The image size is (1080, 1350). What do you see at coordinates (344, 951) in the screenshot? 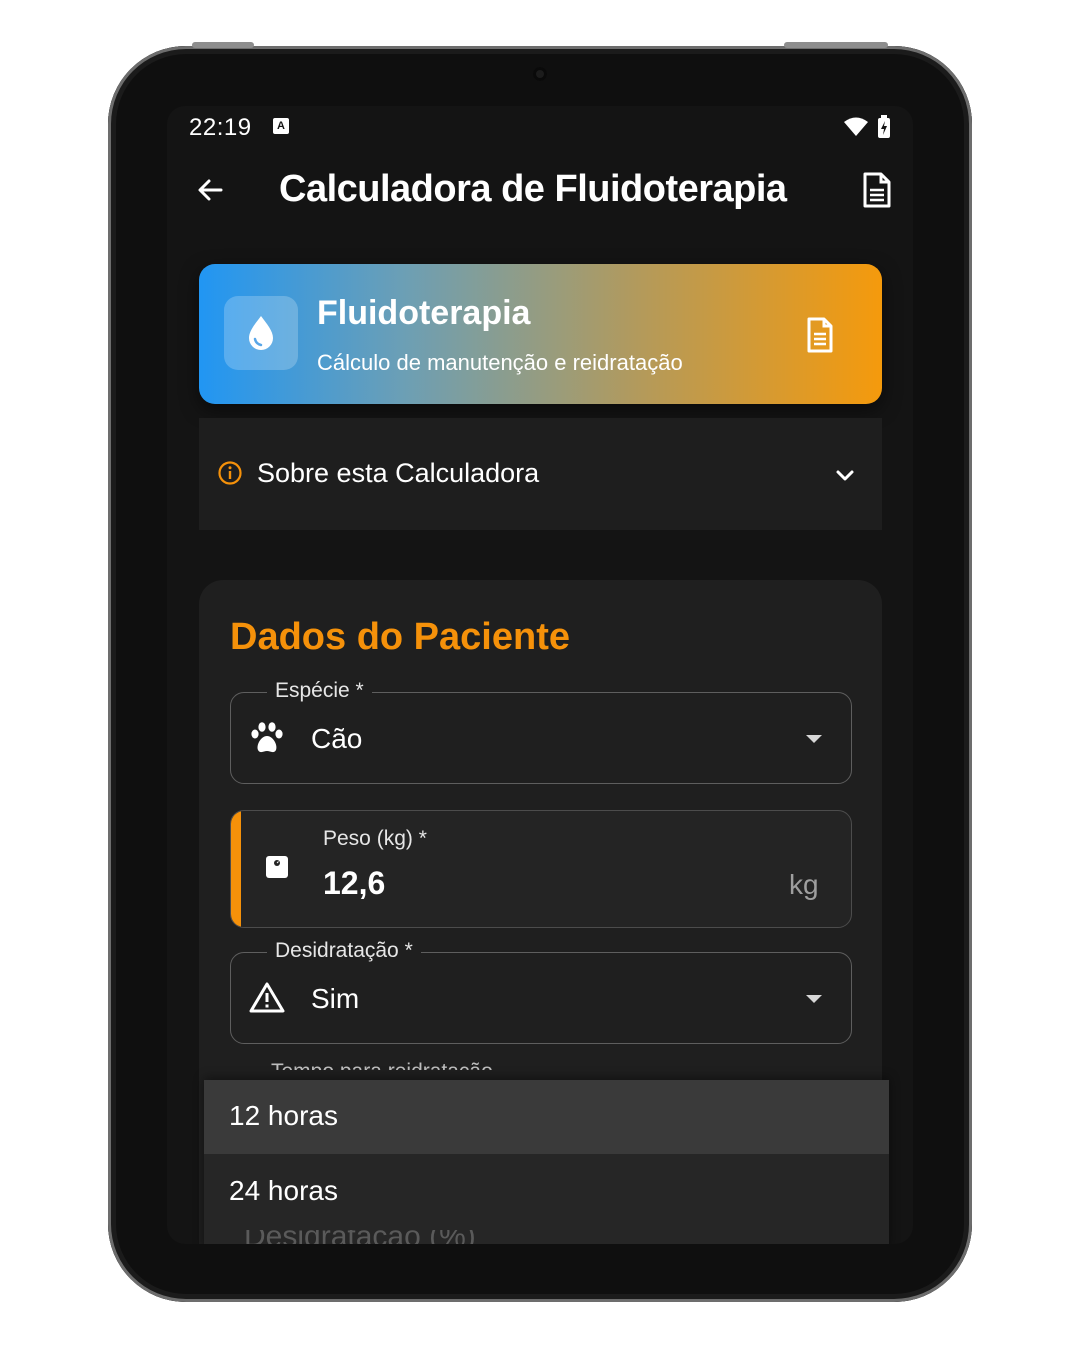
I see `dehydration-label: Desidratação *` at bounding box center [344, 951].